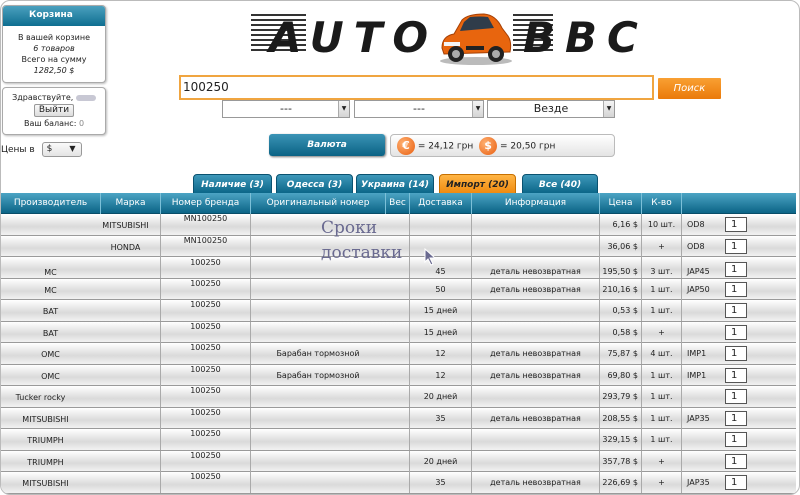  I want to click on search-input: 100250, so click(416, 87).